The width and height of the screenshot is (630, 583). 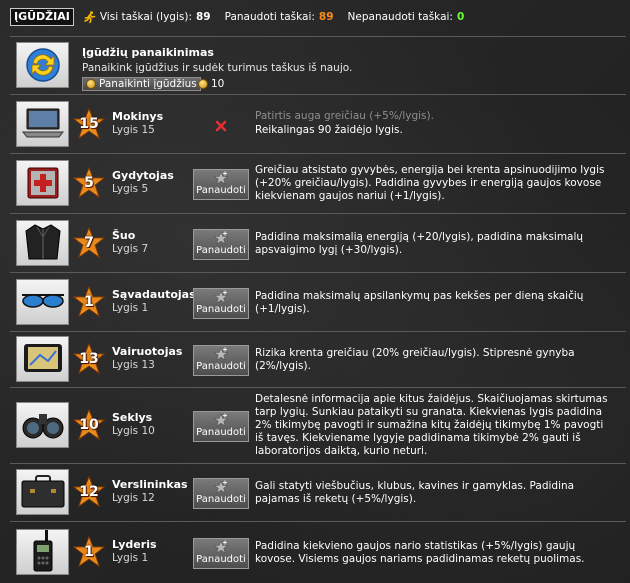 I want to click on gps-navigator-icon, so click(x=43, y=359).